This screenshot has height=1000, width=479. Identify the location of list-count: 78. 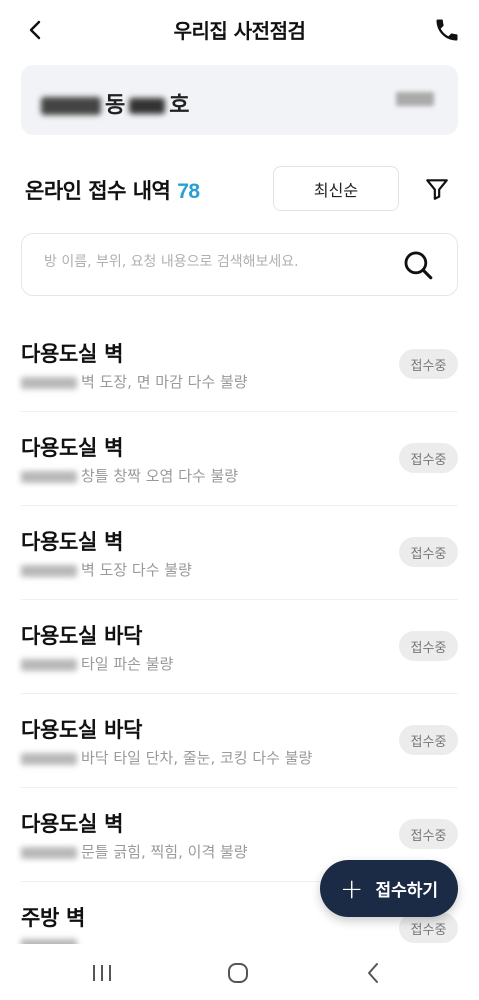
(188, 191).